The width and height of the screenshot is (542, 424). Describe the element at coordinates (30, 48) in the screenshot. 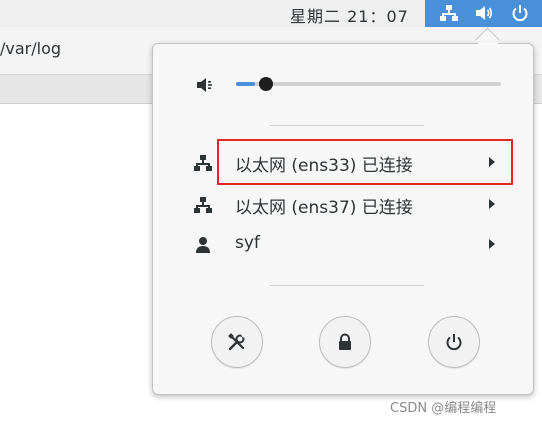

I see `location-path: /var/log` at that location.